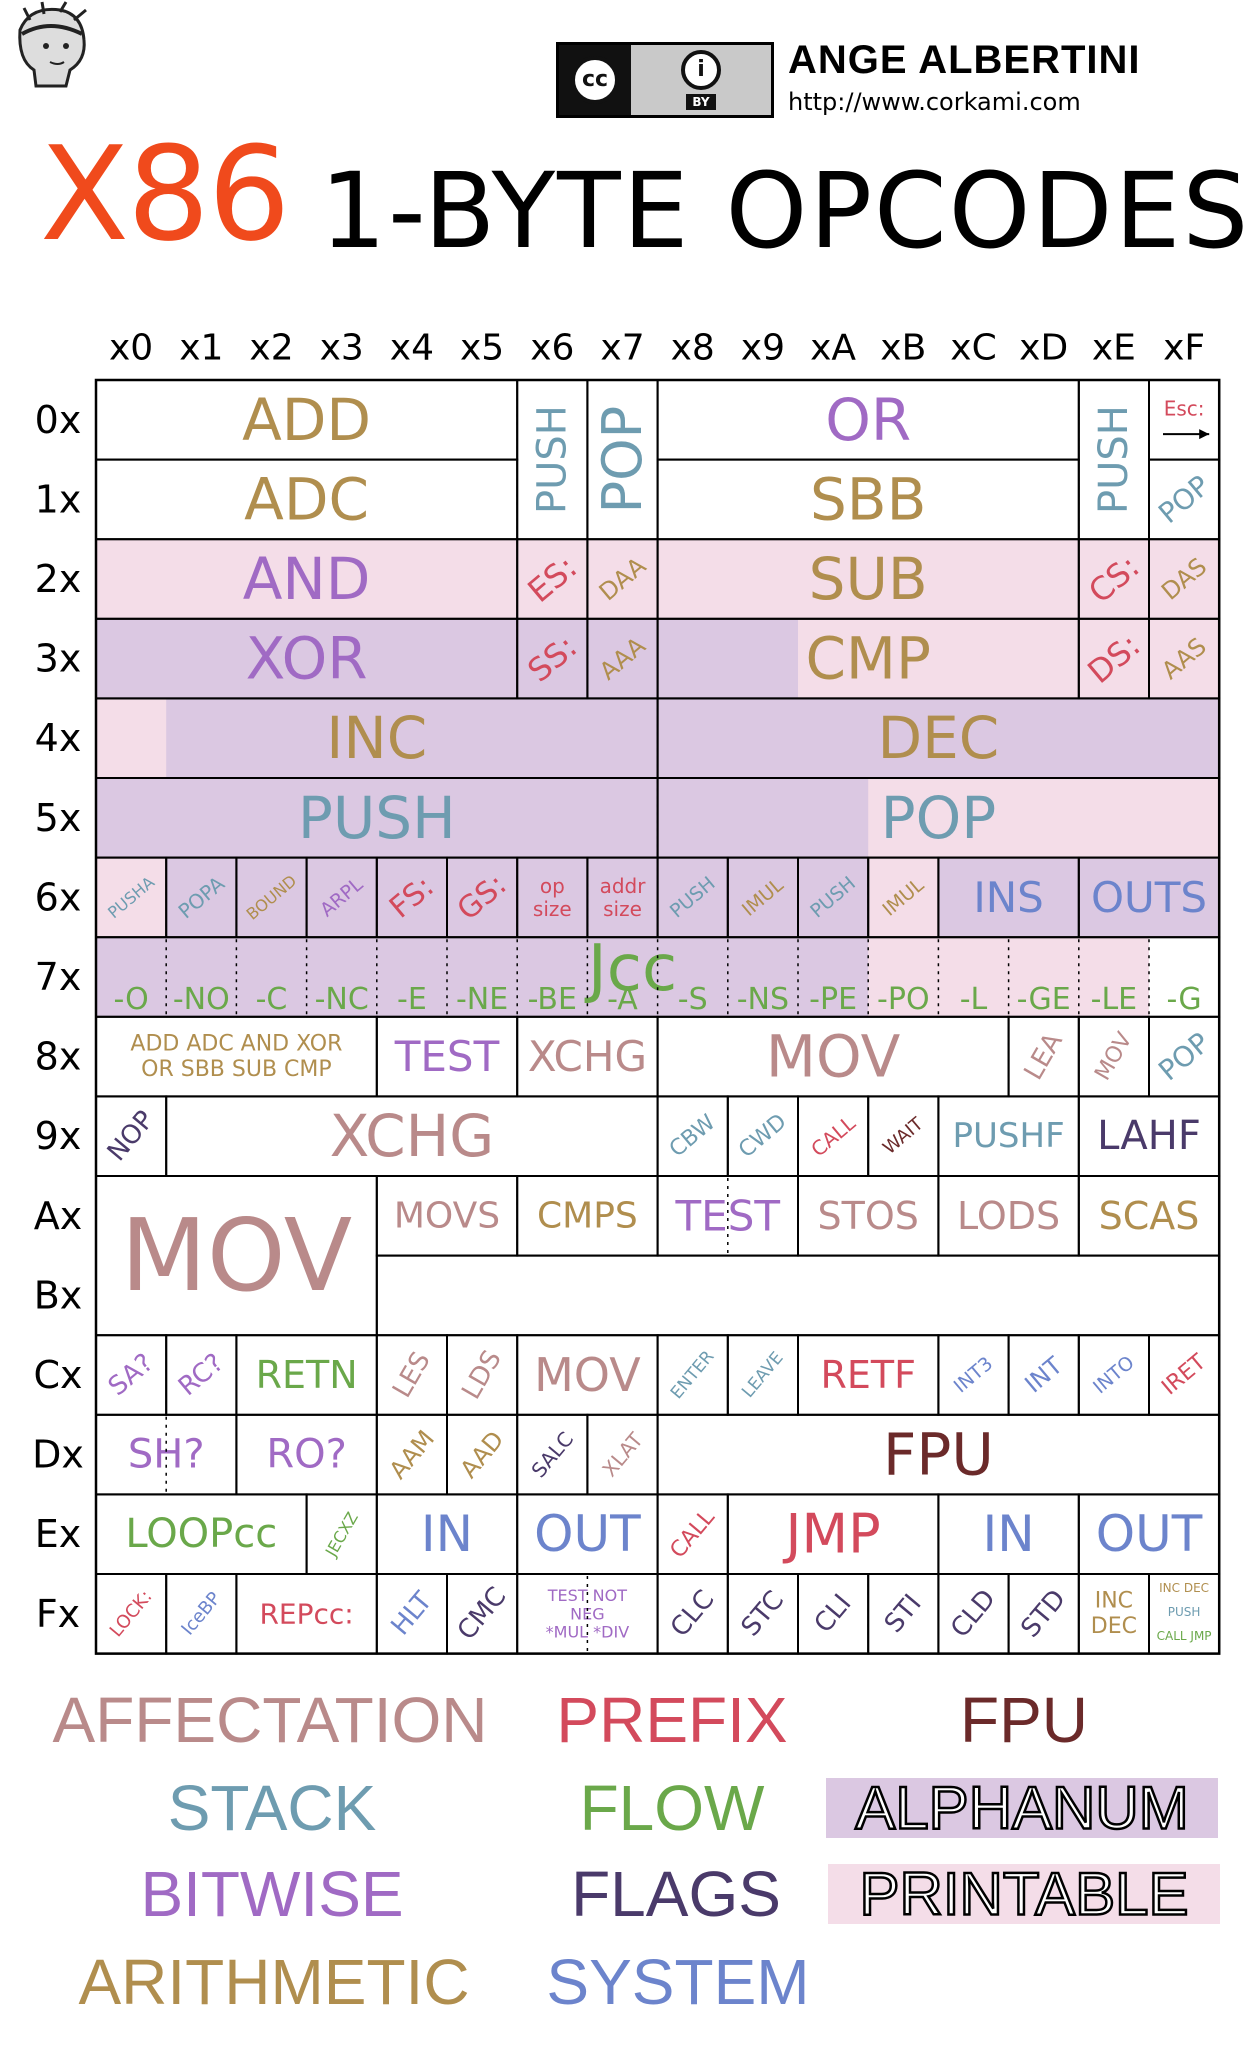  I want to click on background-band, so click(482, 818).